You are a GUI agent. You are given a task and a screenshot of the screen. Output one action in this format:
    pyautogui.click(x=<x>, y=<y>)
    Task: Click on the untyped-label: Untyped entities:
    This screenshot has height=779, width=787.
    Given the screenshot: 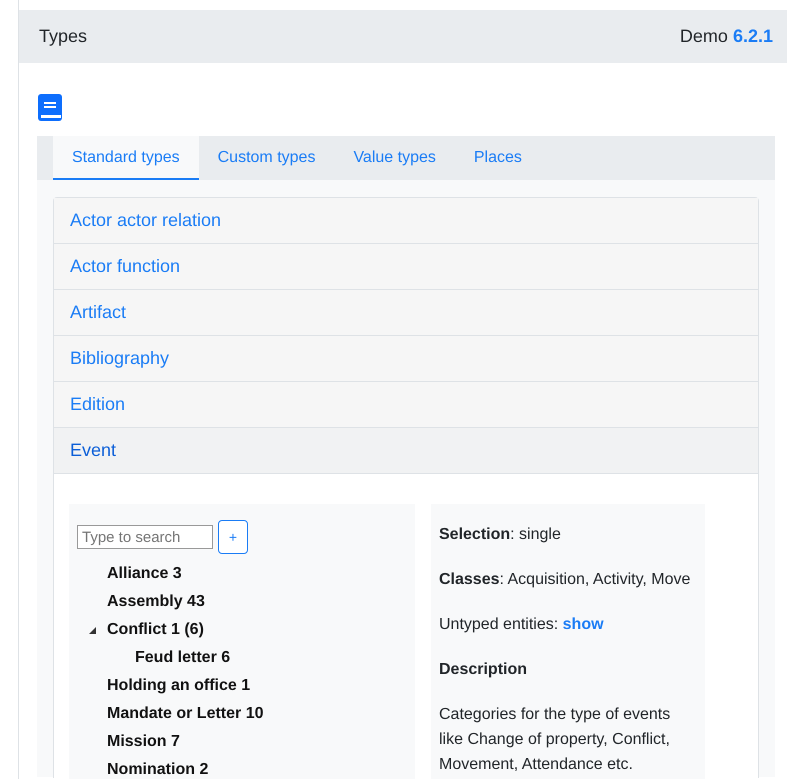 What is the action you would take?
    pyautogui.click(x=498, y=624)
    